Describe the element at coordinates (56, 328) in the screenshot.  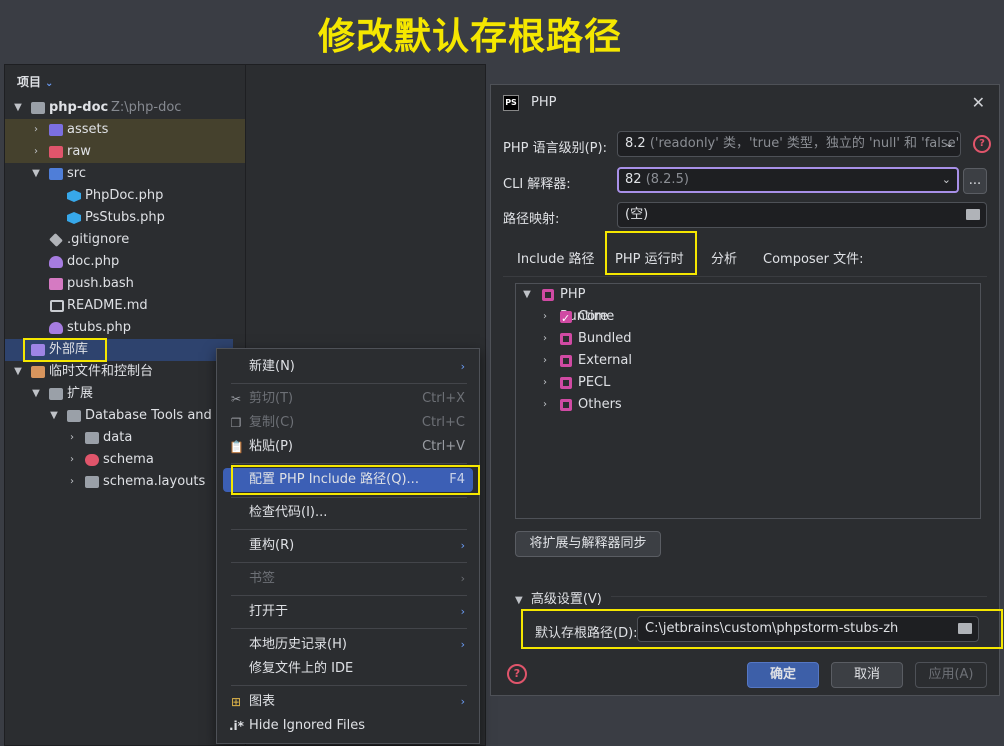
I see `php-file-icon` at that location.